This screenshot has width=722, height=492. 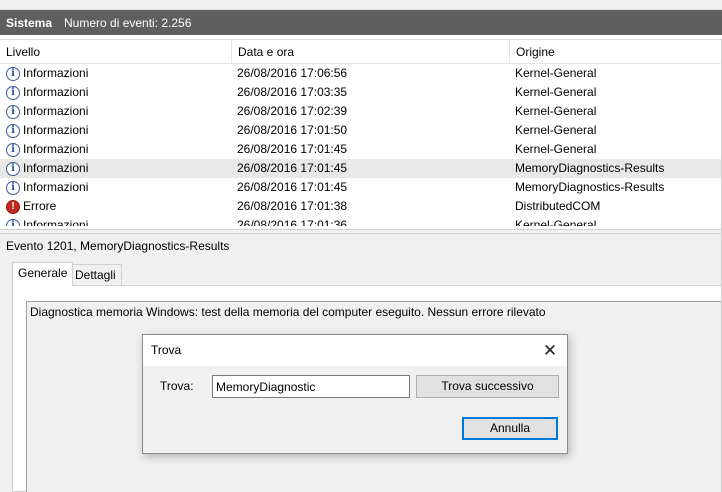 What do you see at coordinates (40, 206) in the screenshot?
I see `row-level: Errore` at bounding box center [40, 206].